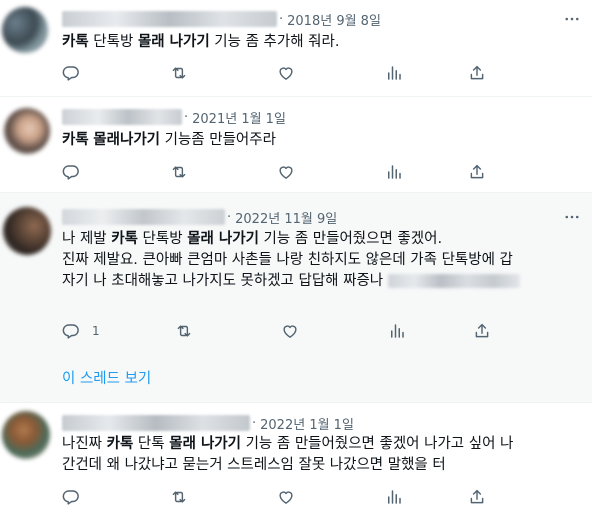  I want to click on redacted-text, so click(453, 281).